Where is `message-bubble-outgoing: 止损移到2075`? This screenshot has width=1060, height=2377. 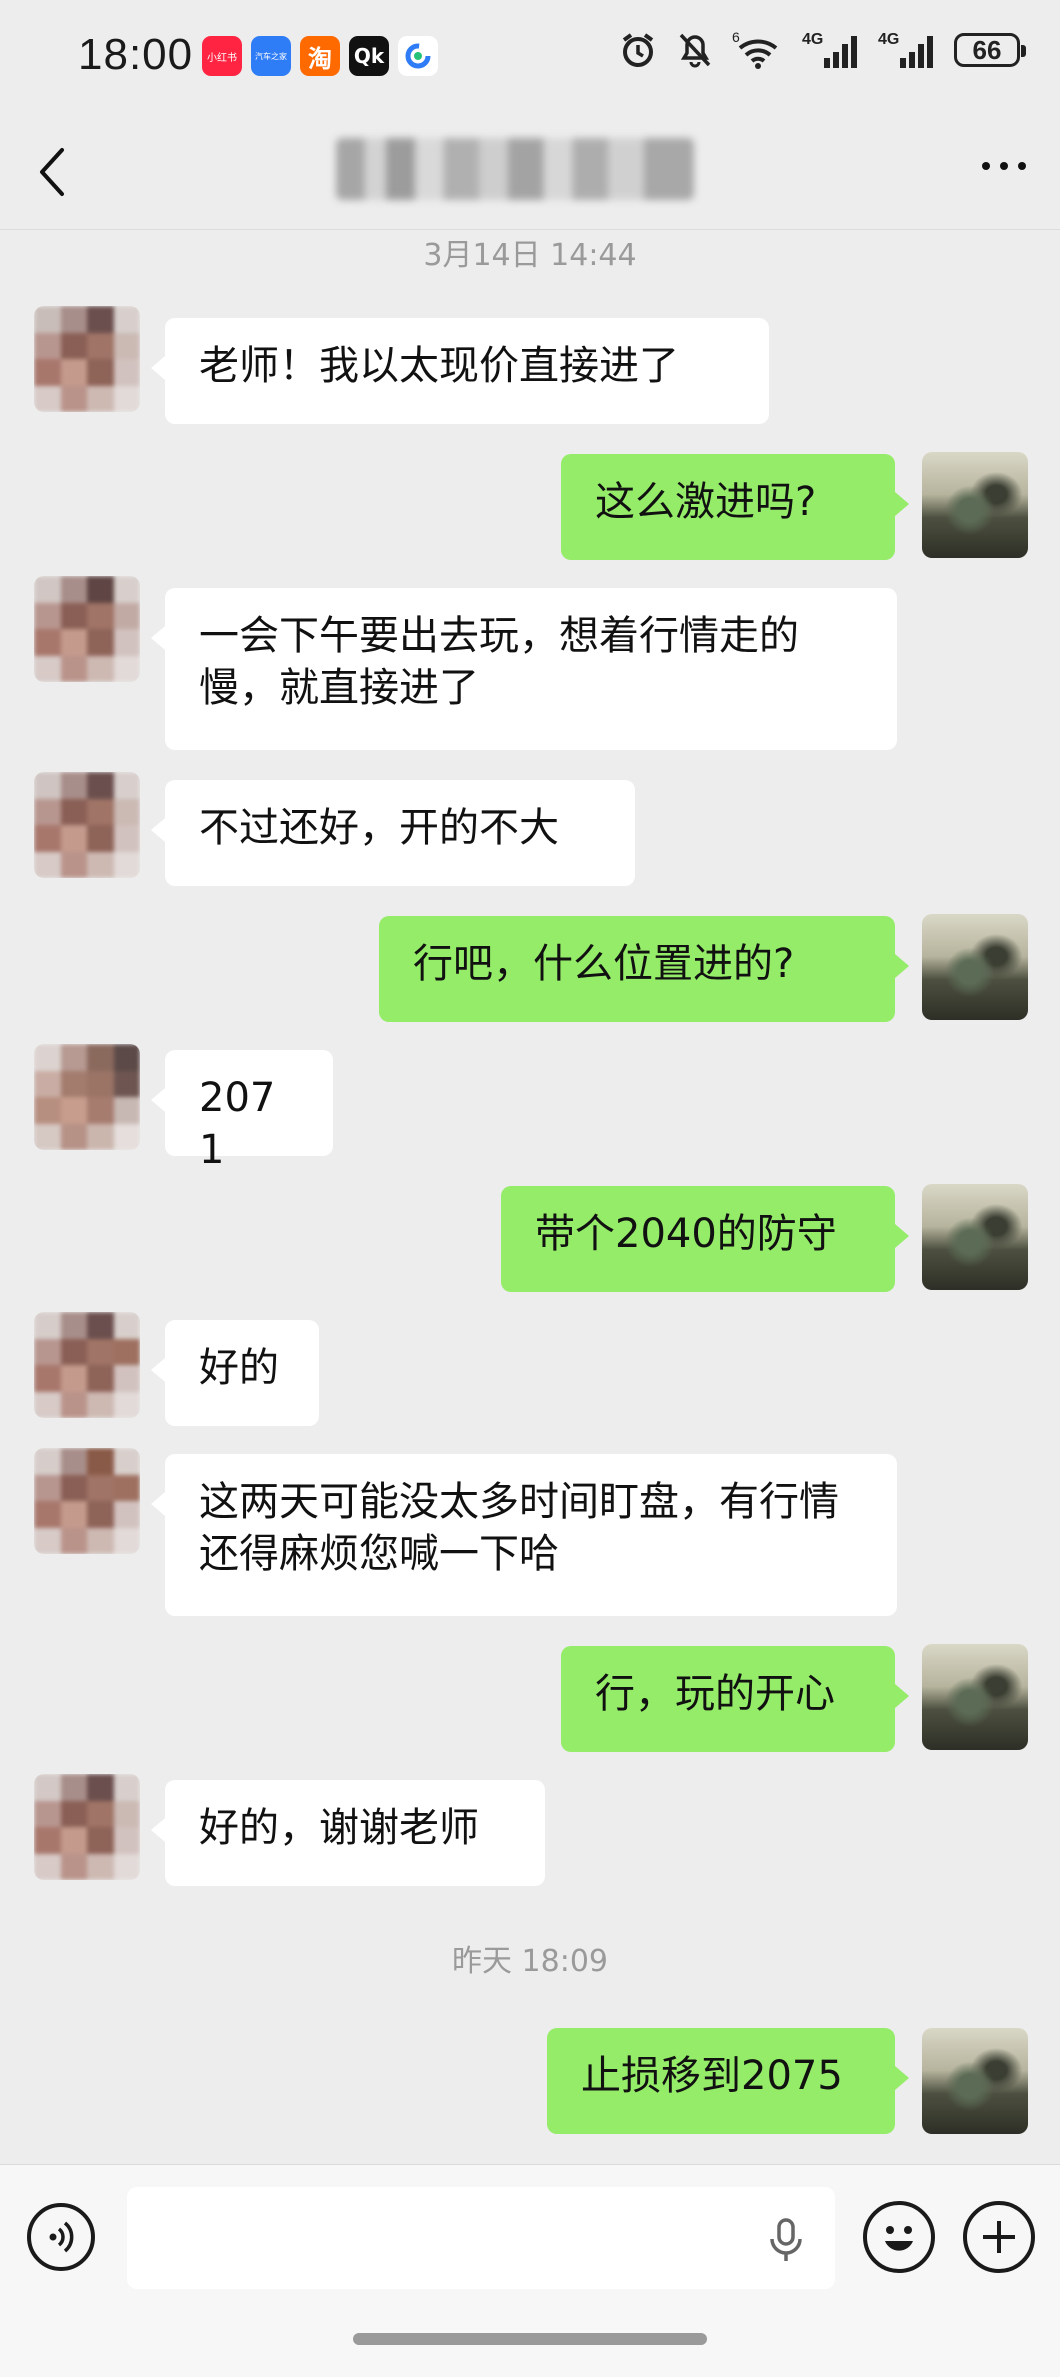 message-bubble-outgoing: 止损移到2075 is located at coordinates (728, 2081).